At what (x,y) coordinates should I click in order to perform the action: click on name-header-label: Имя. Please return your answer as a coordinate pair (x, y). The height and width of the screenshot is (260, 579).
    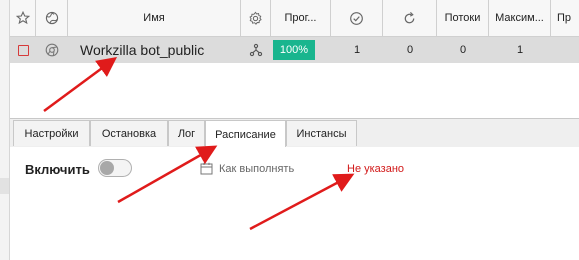
    Looking at the image, I should click on (154, 18).